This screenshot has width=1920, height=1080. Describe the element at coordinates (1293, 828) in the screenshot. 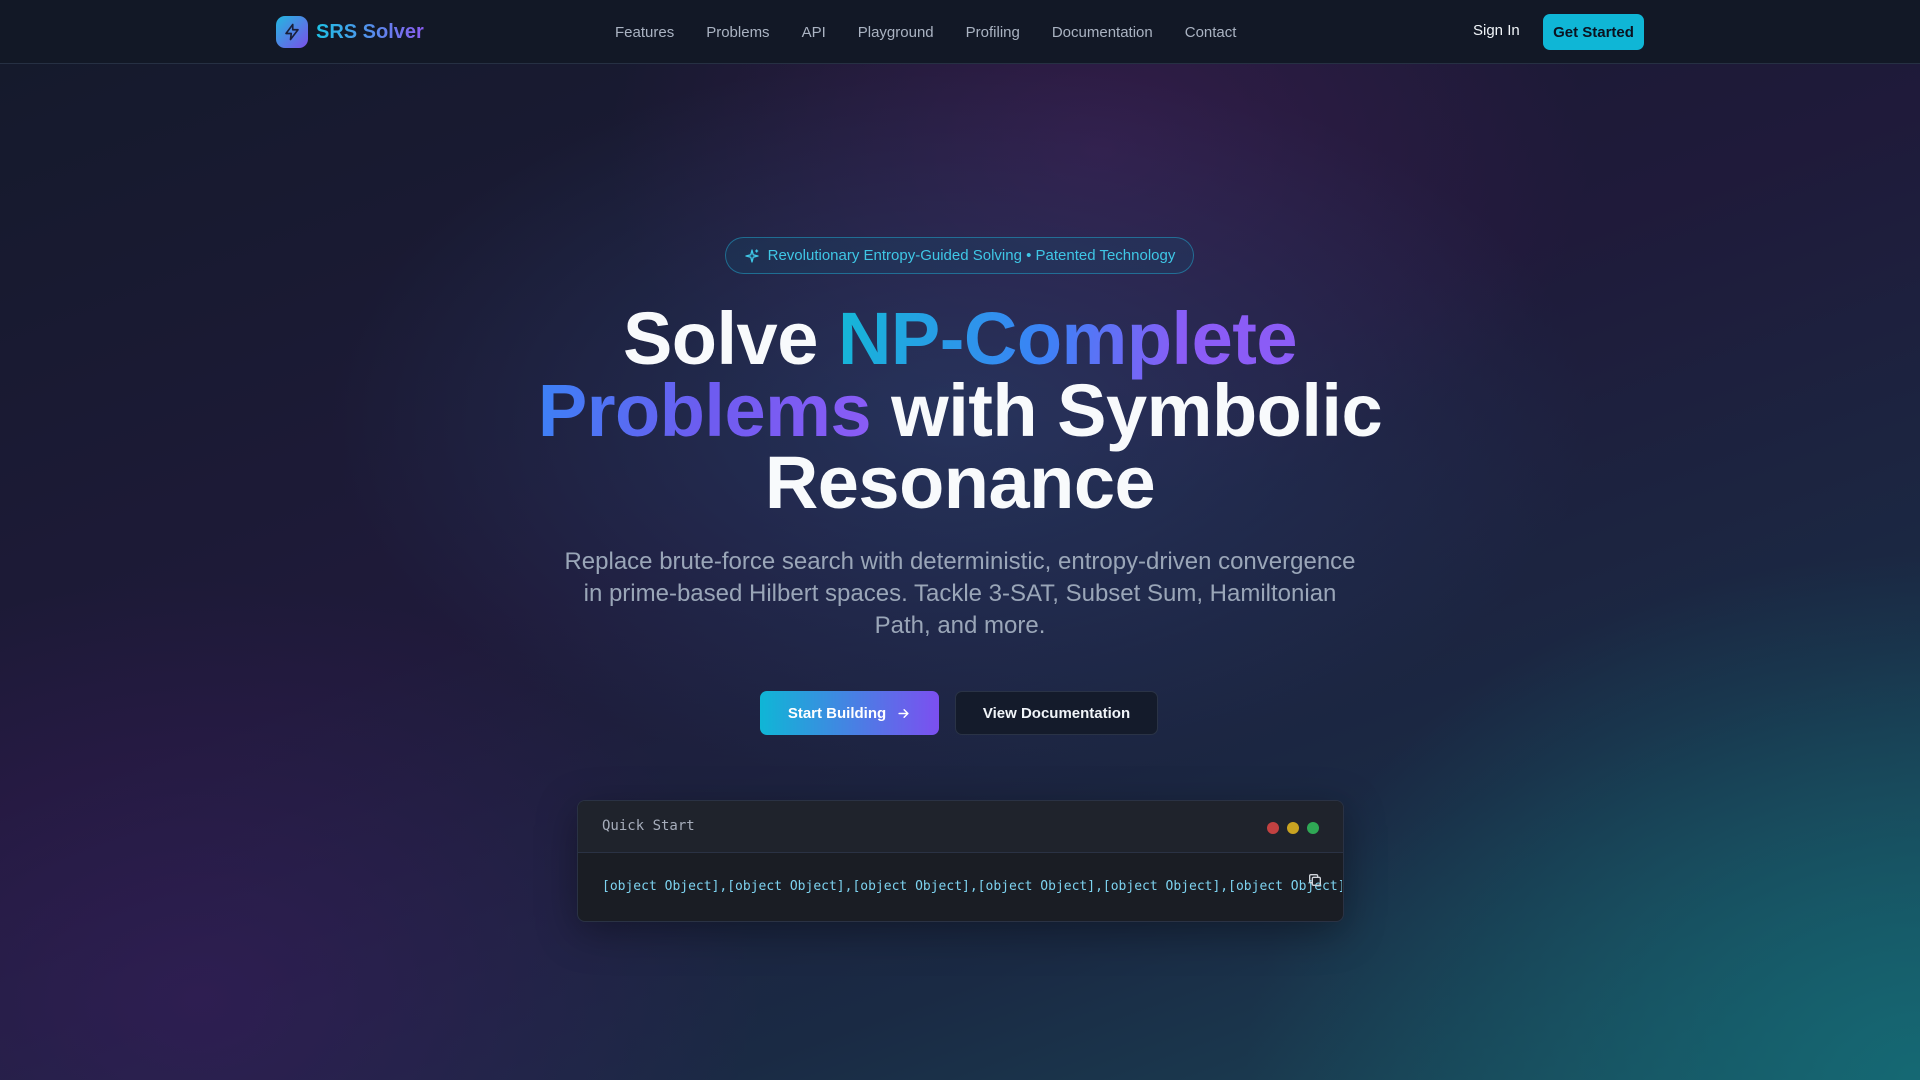

I see `window-dot-yellow` at that location.